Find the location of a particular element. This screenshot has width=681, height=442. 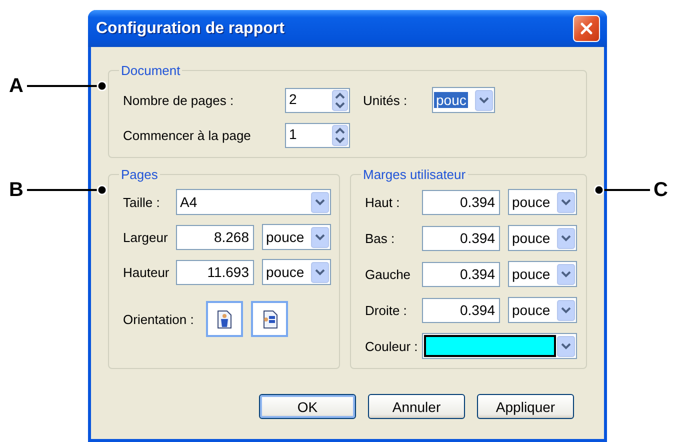

leader-line is located at coordinates (622, 189).